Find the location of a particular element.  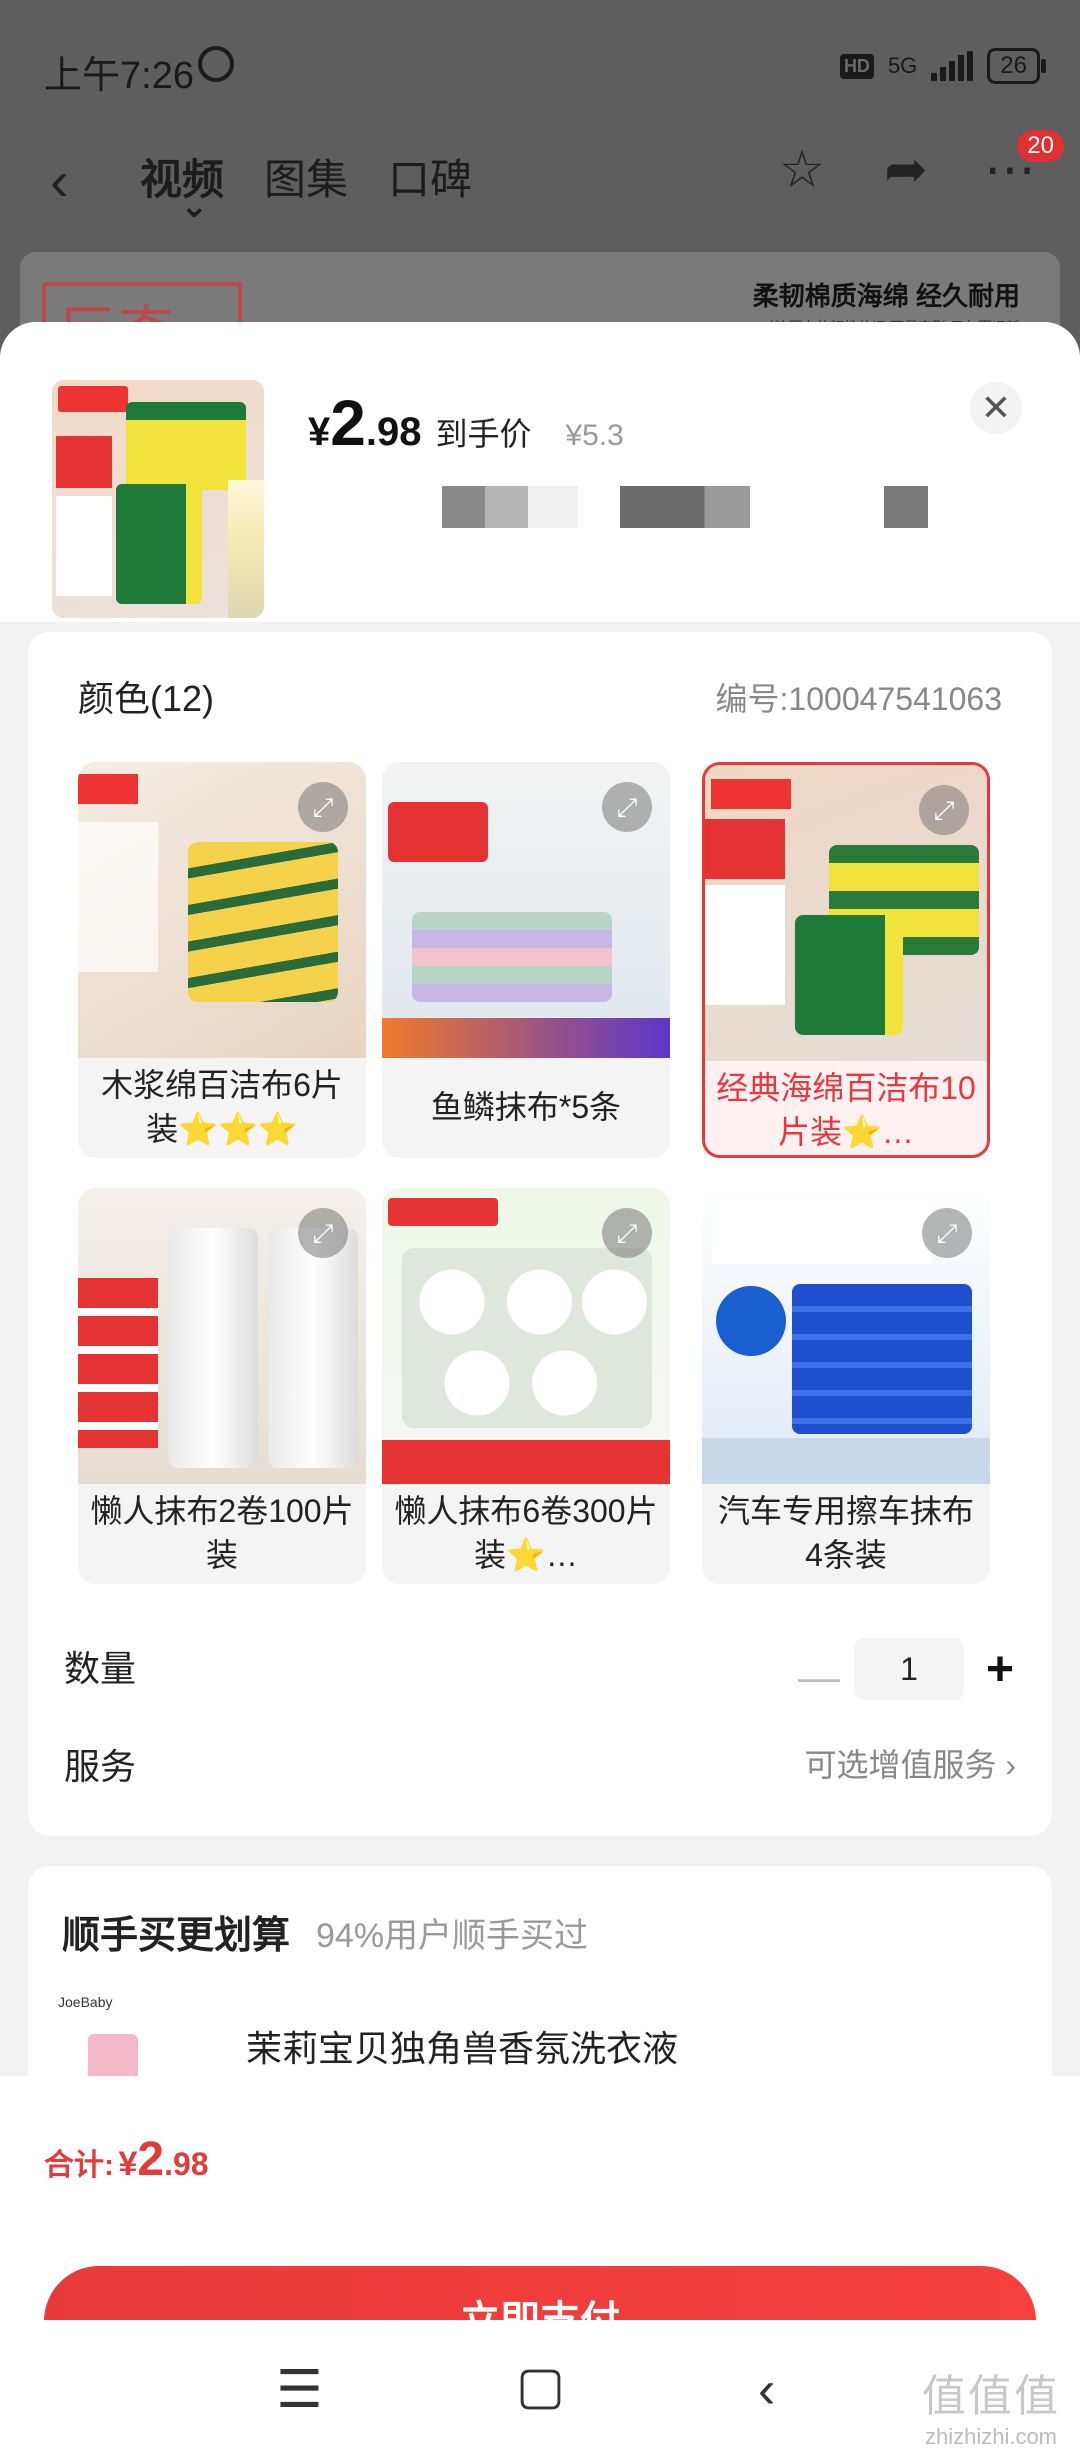

battery-icon: 26 is located at coordinates (1016, 66).